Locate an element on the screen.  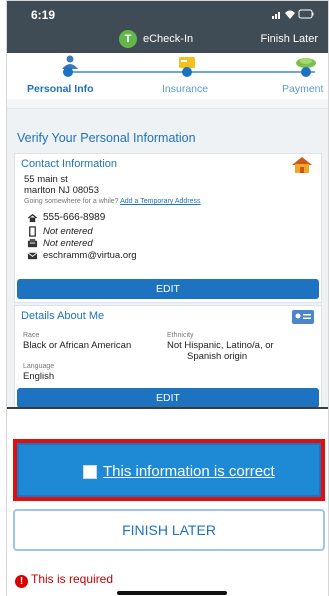
page-title: Verify Your Personal Information is located at coordinates (106, 138).